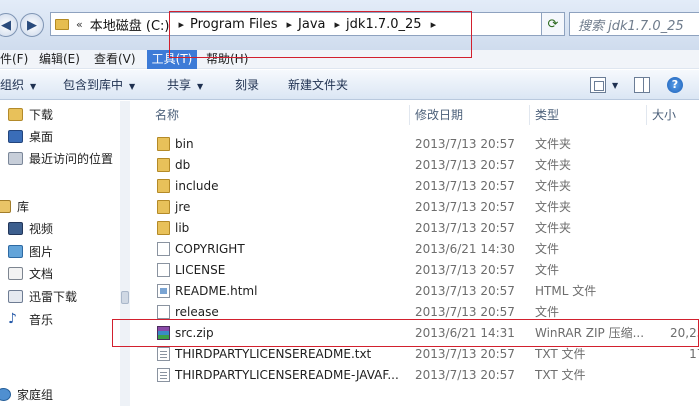 The image size is (699, 406). I want to click on nav-item-desktop: 桌面, so click(30, 136).